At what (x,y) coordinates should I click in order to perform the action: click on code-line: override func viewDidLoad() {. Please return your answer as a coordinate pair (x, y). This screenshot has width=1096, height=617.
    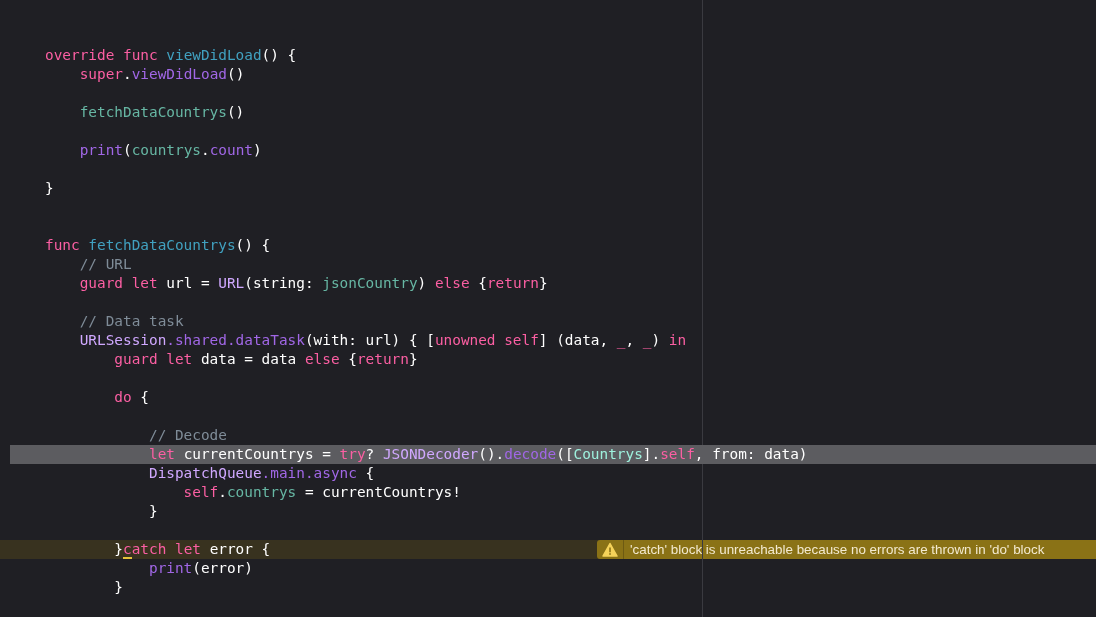
    Looking at the image, I should click on (171, 55).